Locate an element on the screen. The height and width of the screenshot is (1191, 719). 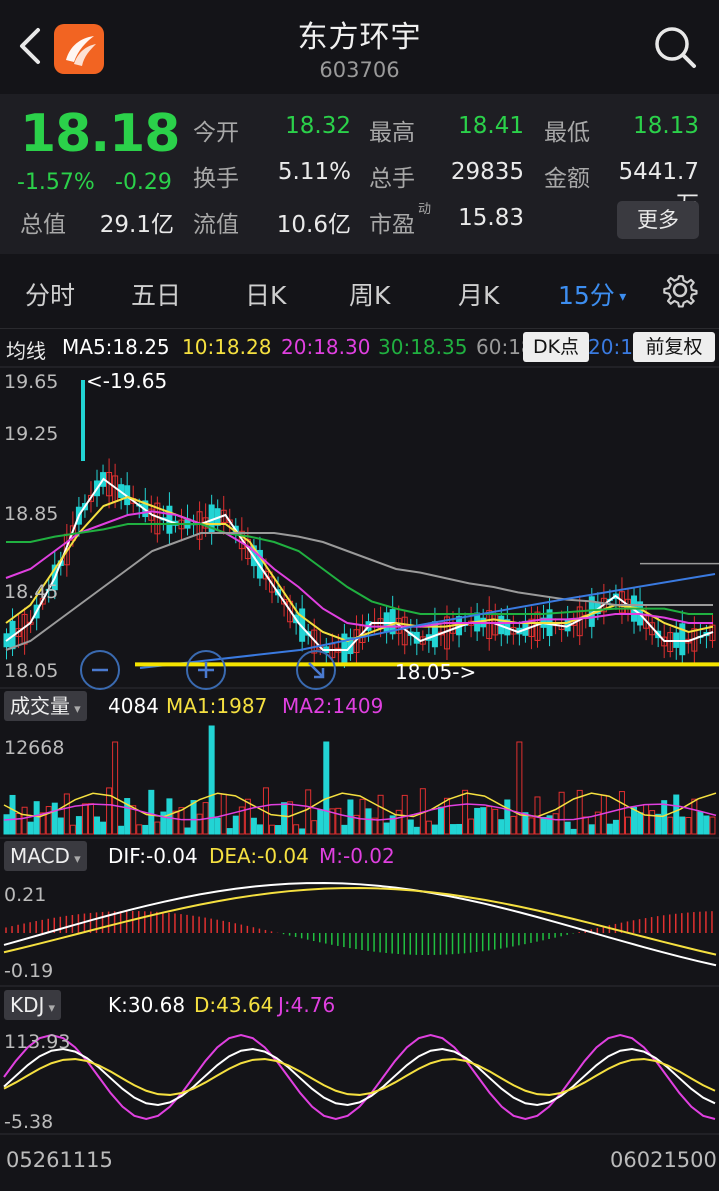
expand-icon is located at coordinates (316, 670).